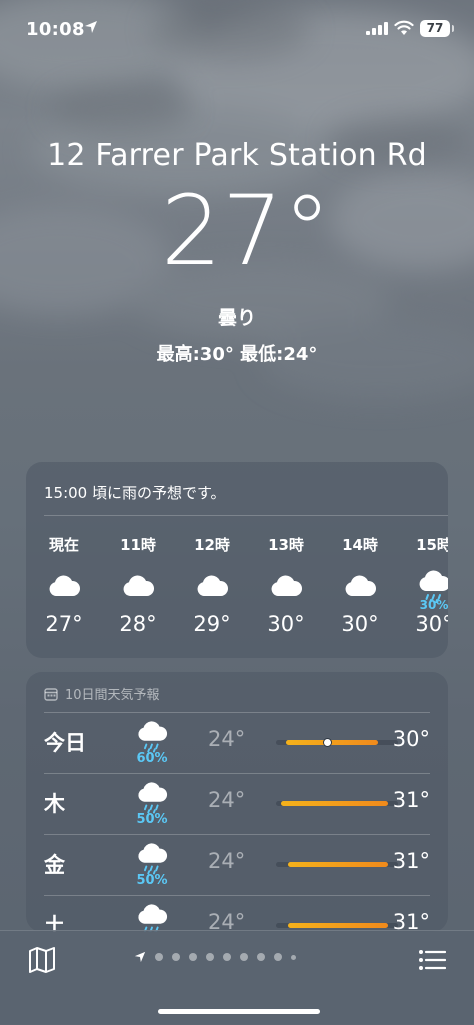 Image resolution: width=474 pixels, height=1025 pixels. What do you see at coordinates (54, 804) in the screenshot?
I see `day-label: 木` at bounding box center [54, 804].